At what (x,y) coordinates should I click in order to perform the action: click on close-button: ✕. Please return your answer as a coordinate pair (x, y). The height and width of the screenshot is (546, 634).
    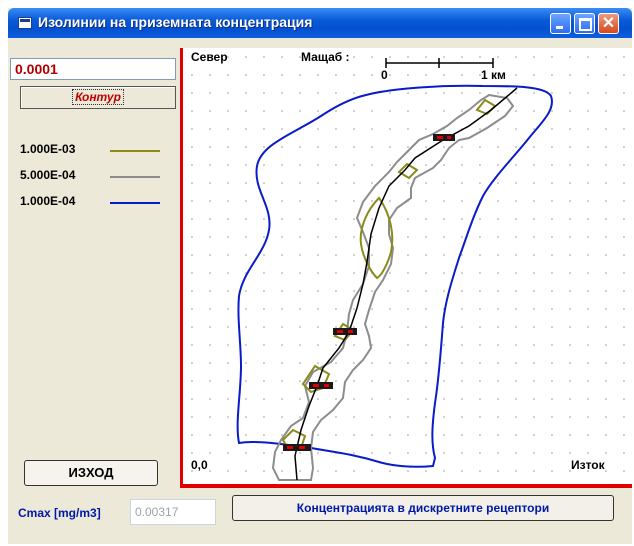
    Looking at the image, I should click on (608, 23).